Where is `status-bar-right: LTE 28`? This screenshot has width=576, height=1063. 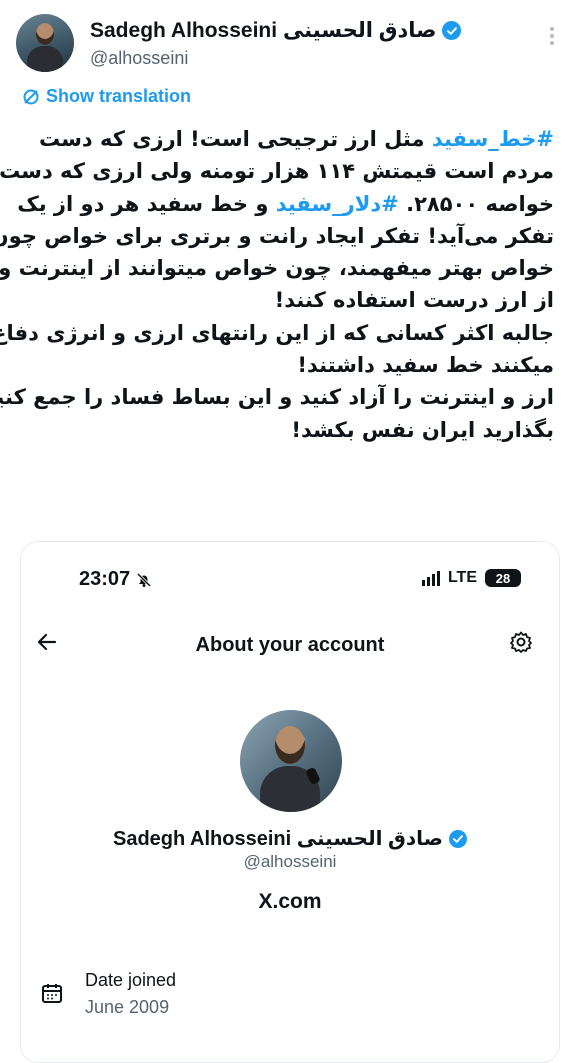
status-bar-right: LTE 28 is located at coordinates (471, 578).